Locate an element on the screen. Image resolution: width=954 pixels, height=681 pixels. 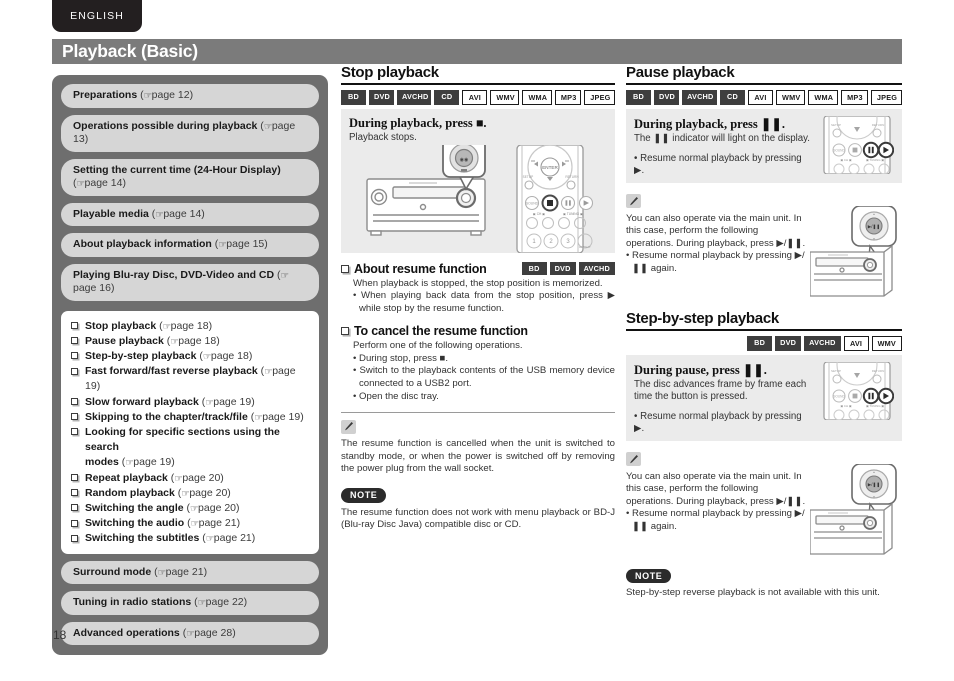
section-heading-step-playback: Step-by-step playback is located at coordinates (764, 320).